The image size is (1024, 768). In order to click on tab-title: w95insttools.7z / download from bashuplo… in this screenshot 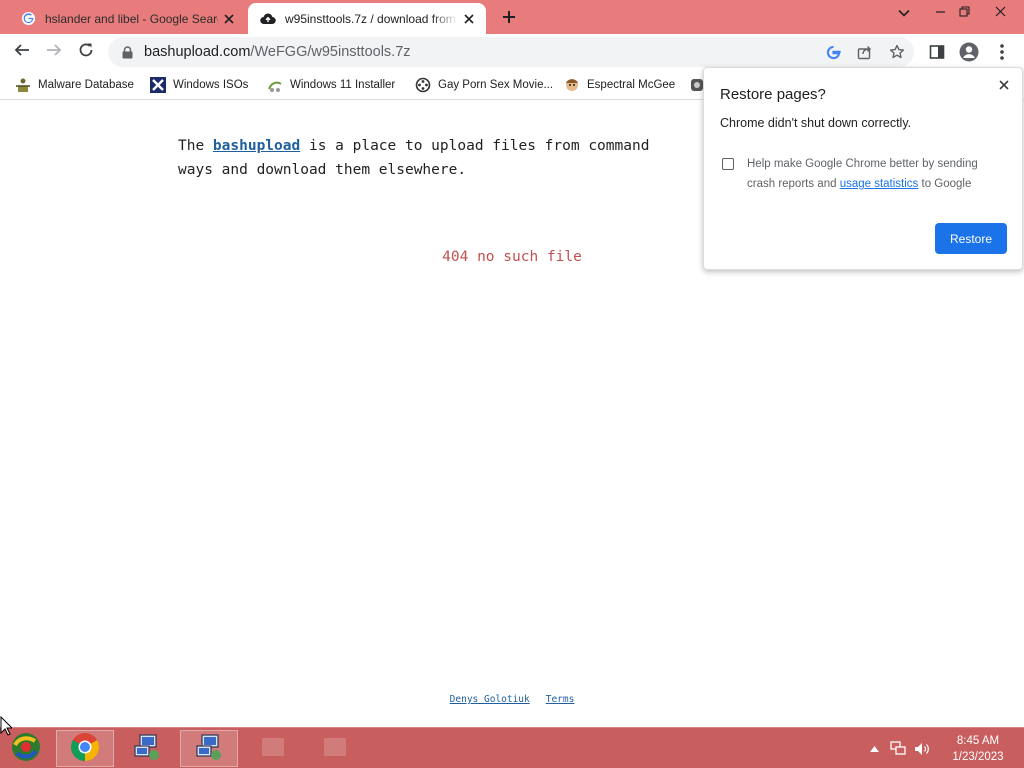, I will do `click(371, 18)`.